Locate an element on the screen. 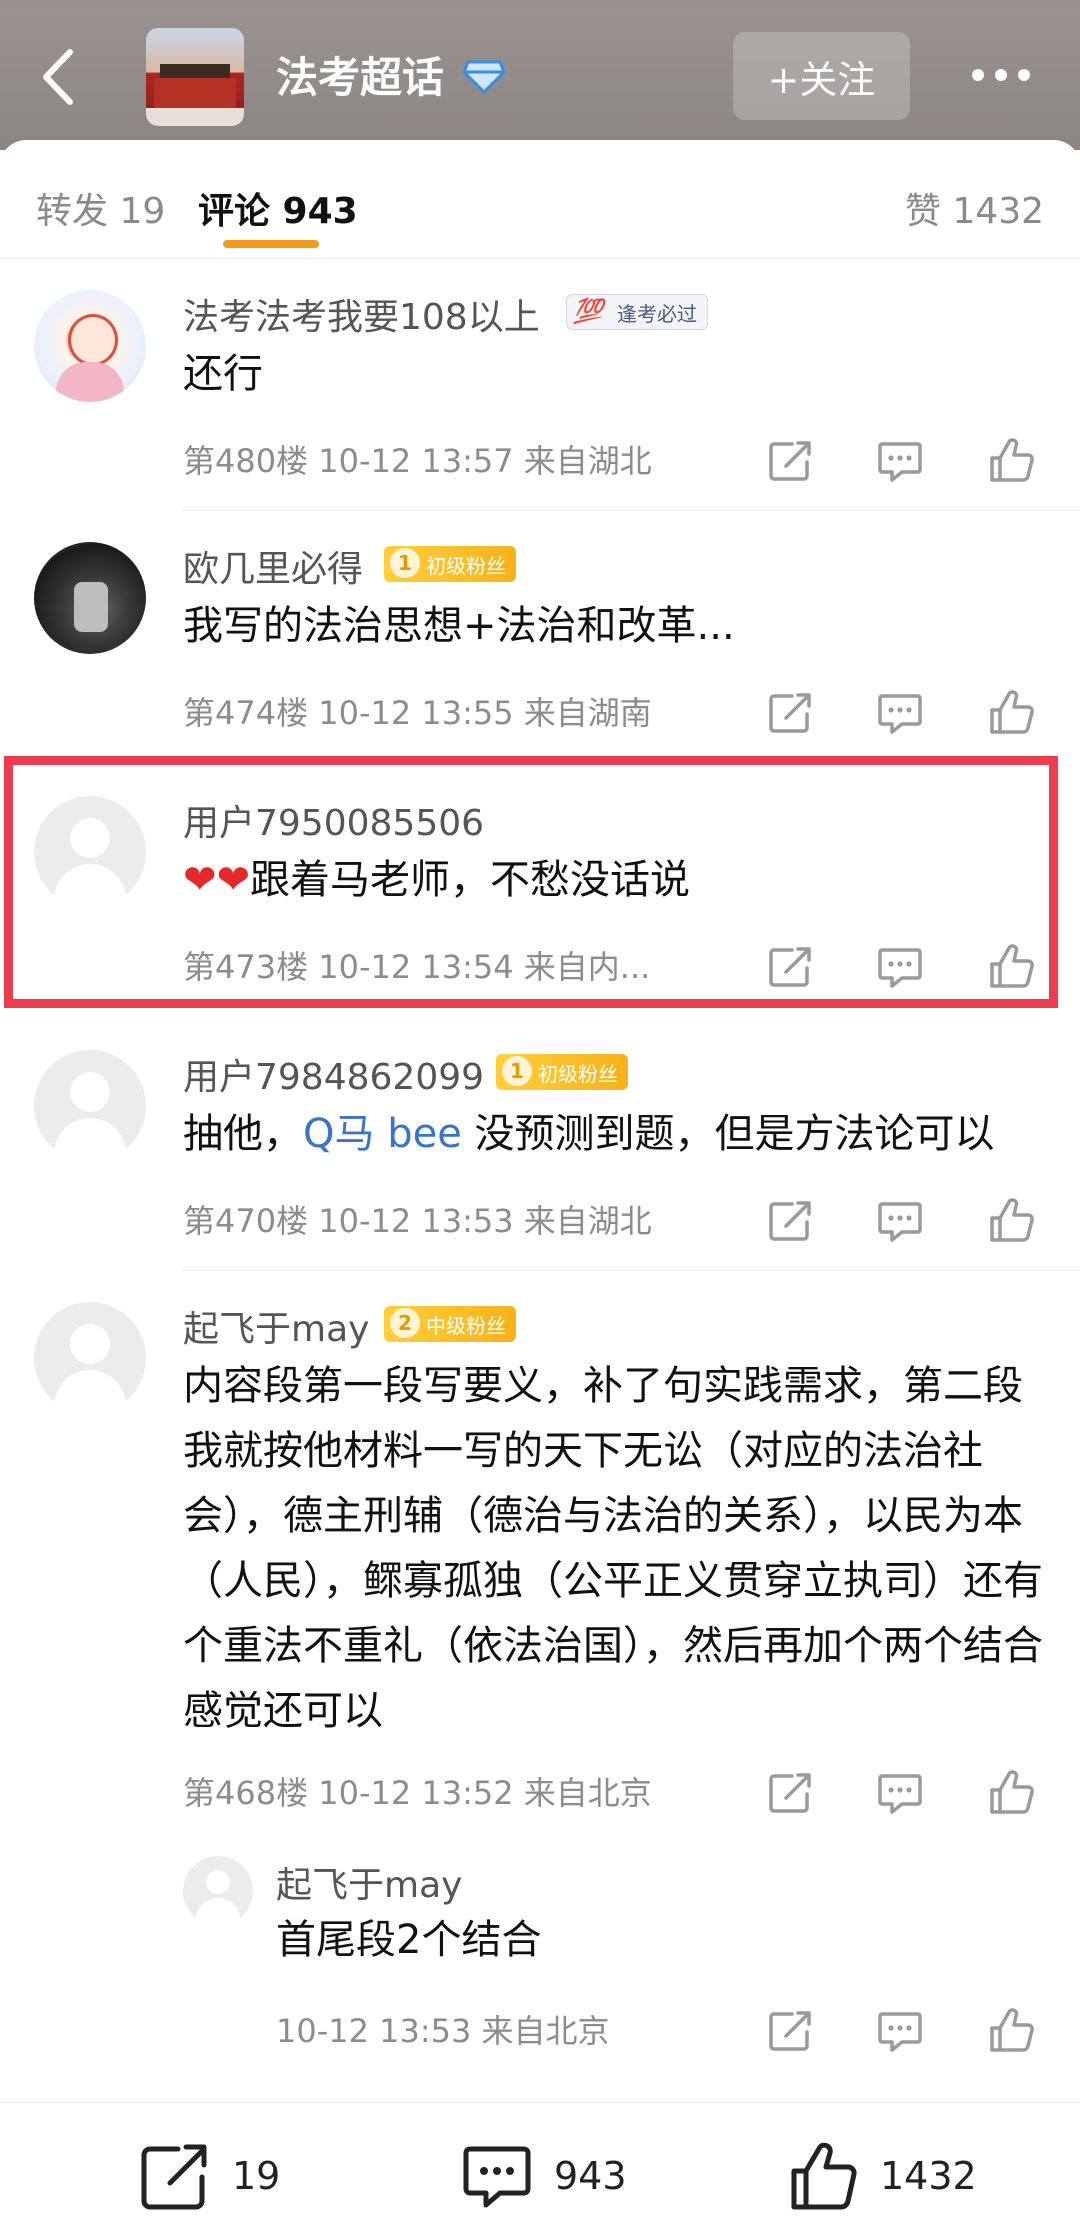 The width and height of the screenshot is (1080, 2240). diamond-icon is located at coordinates (484, 77).